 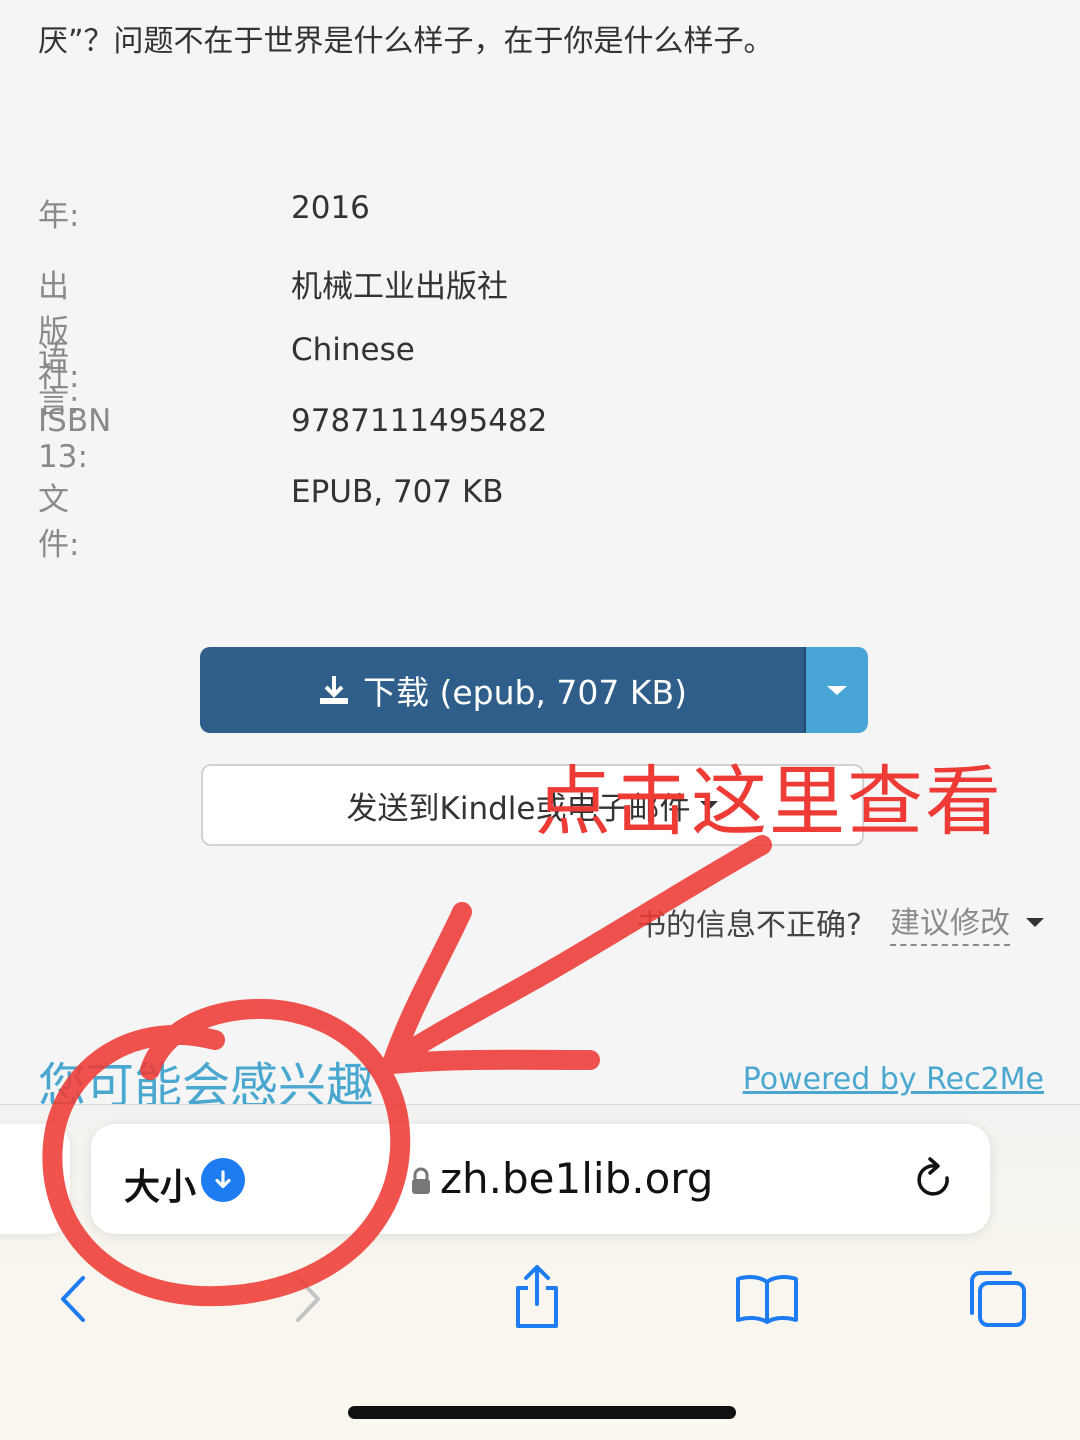 What do you see at coordinates (893, 1079) in the screenshot?
I see `powered-by-link: Powered by Rec2Me` at bounding box center [893, 1079].